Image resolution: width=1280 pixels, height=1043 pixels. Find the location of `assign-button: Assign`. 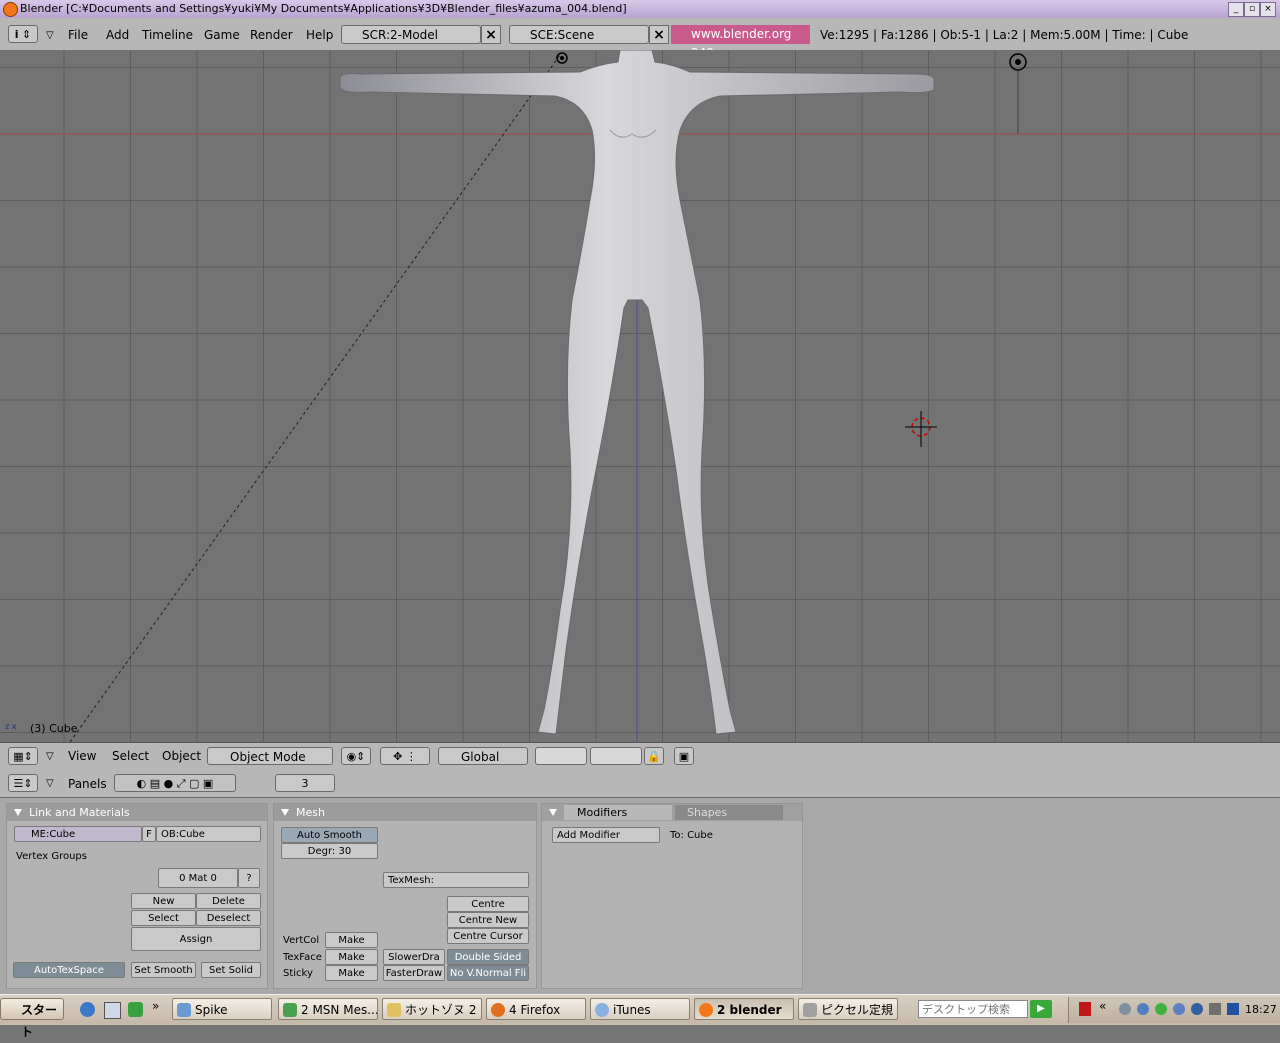

assign-button: Assign is located at coordinates (196, 939).